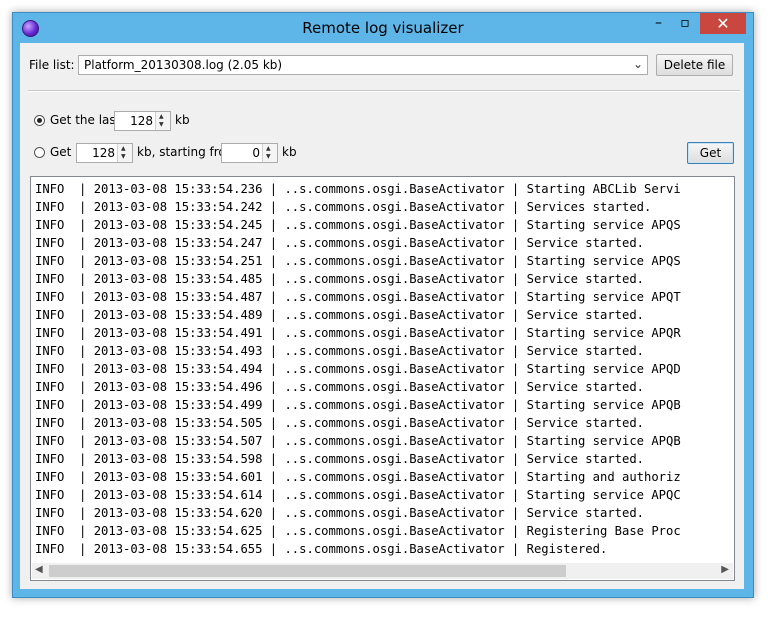 Image resolution: width=773 pixels, height=617 pixels. I want to click on get-range-kb-value: 128, so click(103, 153).